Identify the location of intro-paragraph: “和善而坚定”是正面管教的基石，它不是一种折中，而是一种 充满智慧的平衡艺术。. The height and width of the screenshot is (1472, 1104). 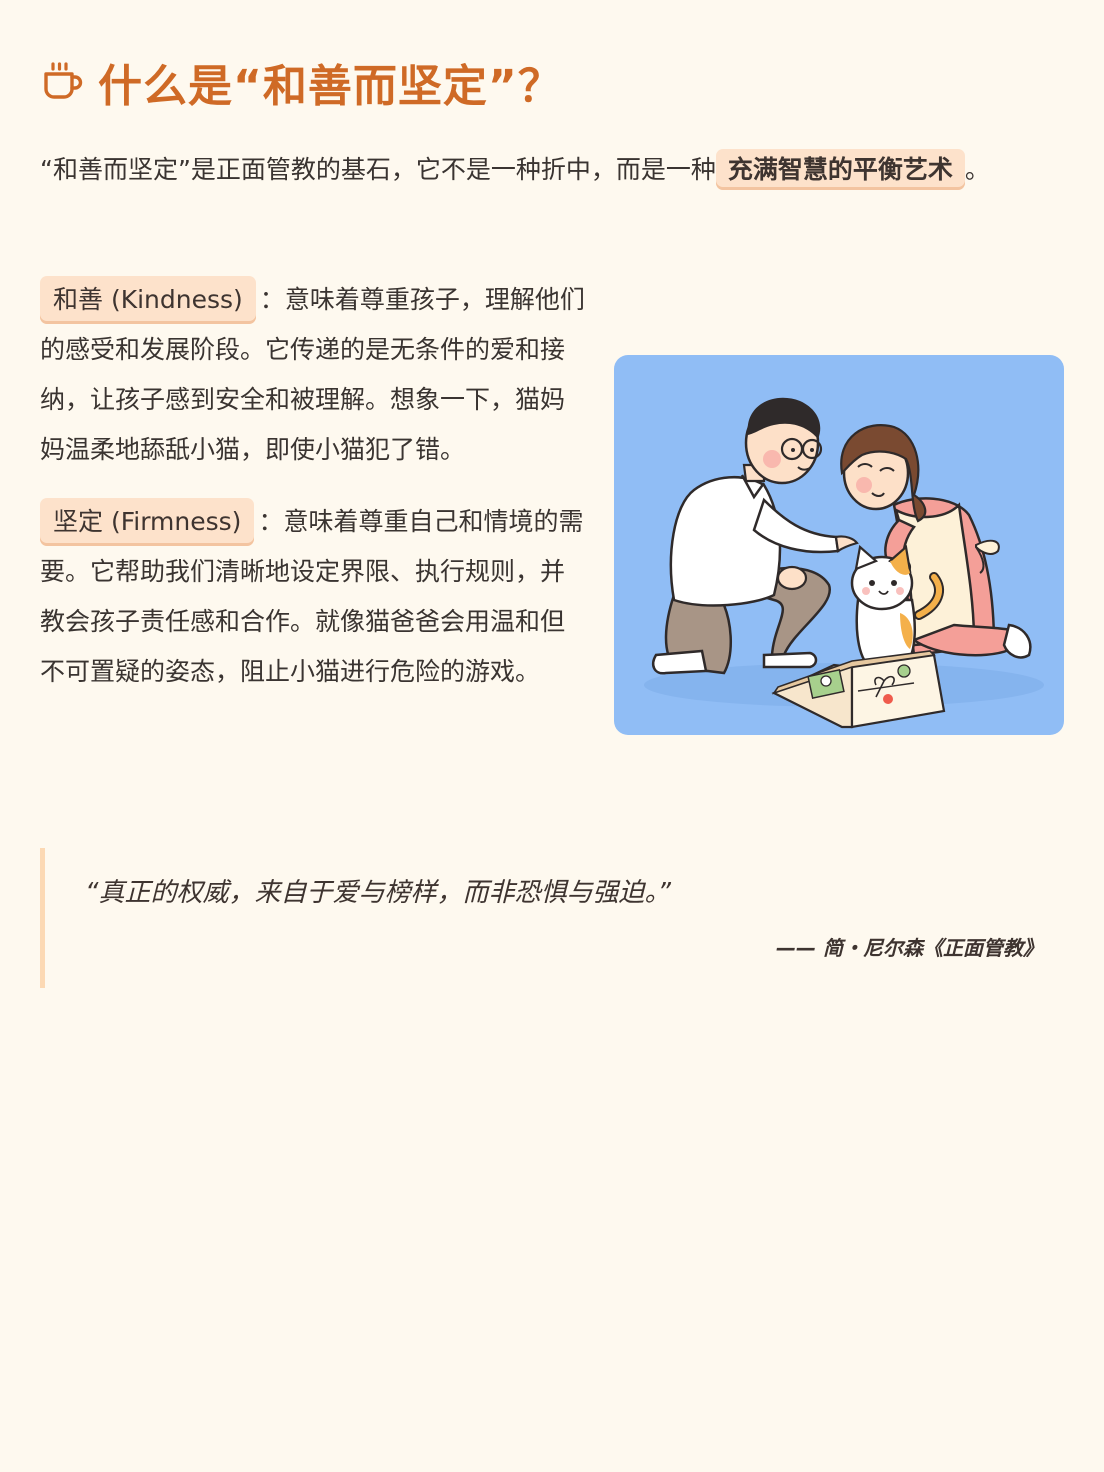
(552, 170).